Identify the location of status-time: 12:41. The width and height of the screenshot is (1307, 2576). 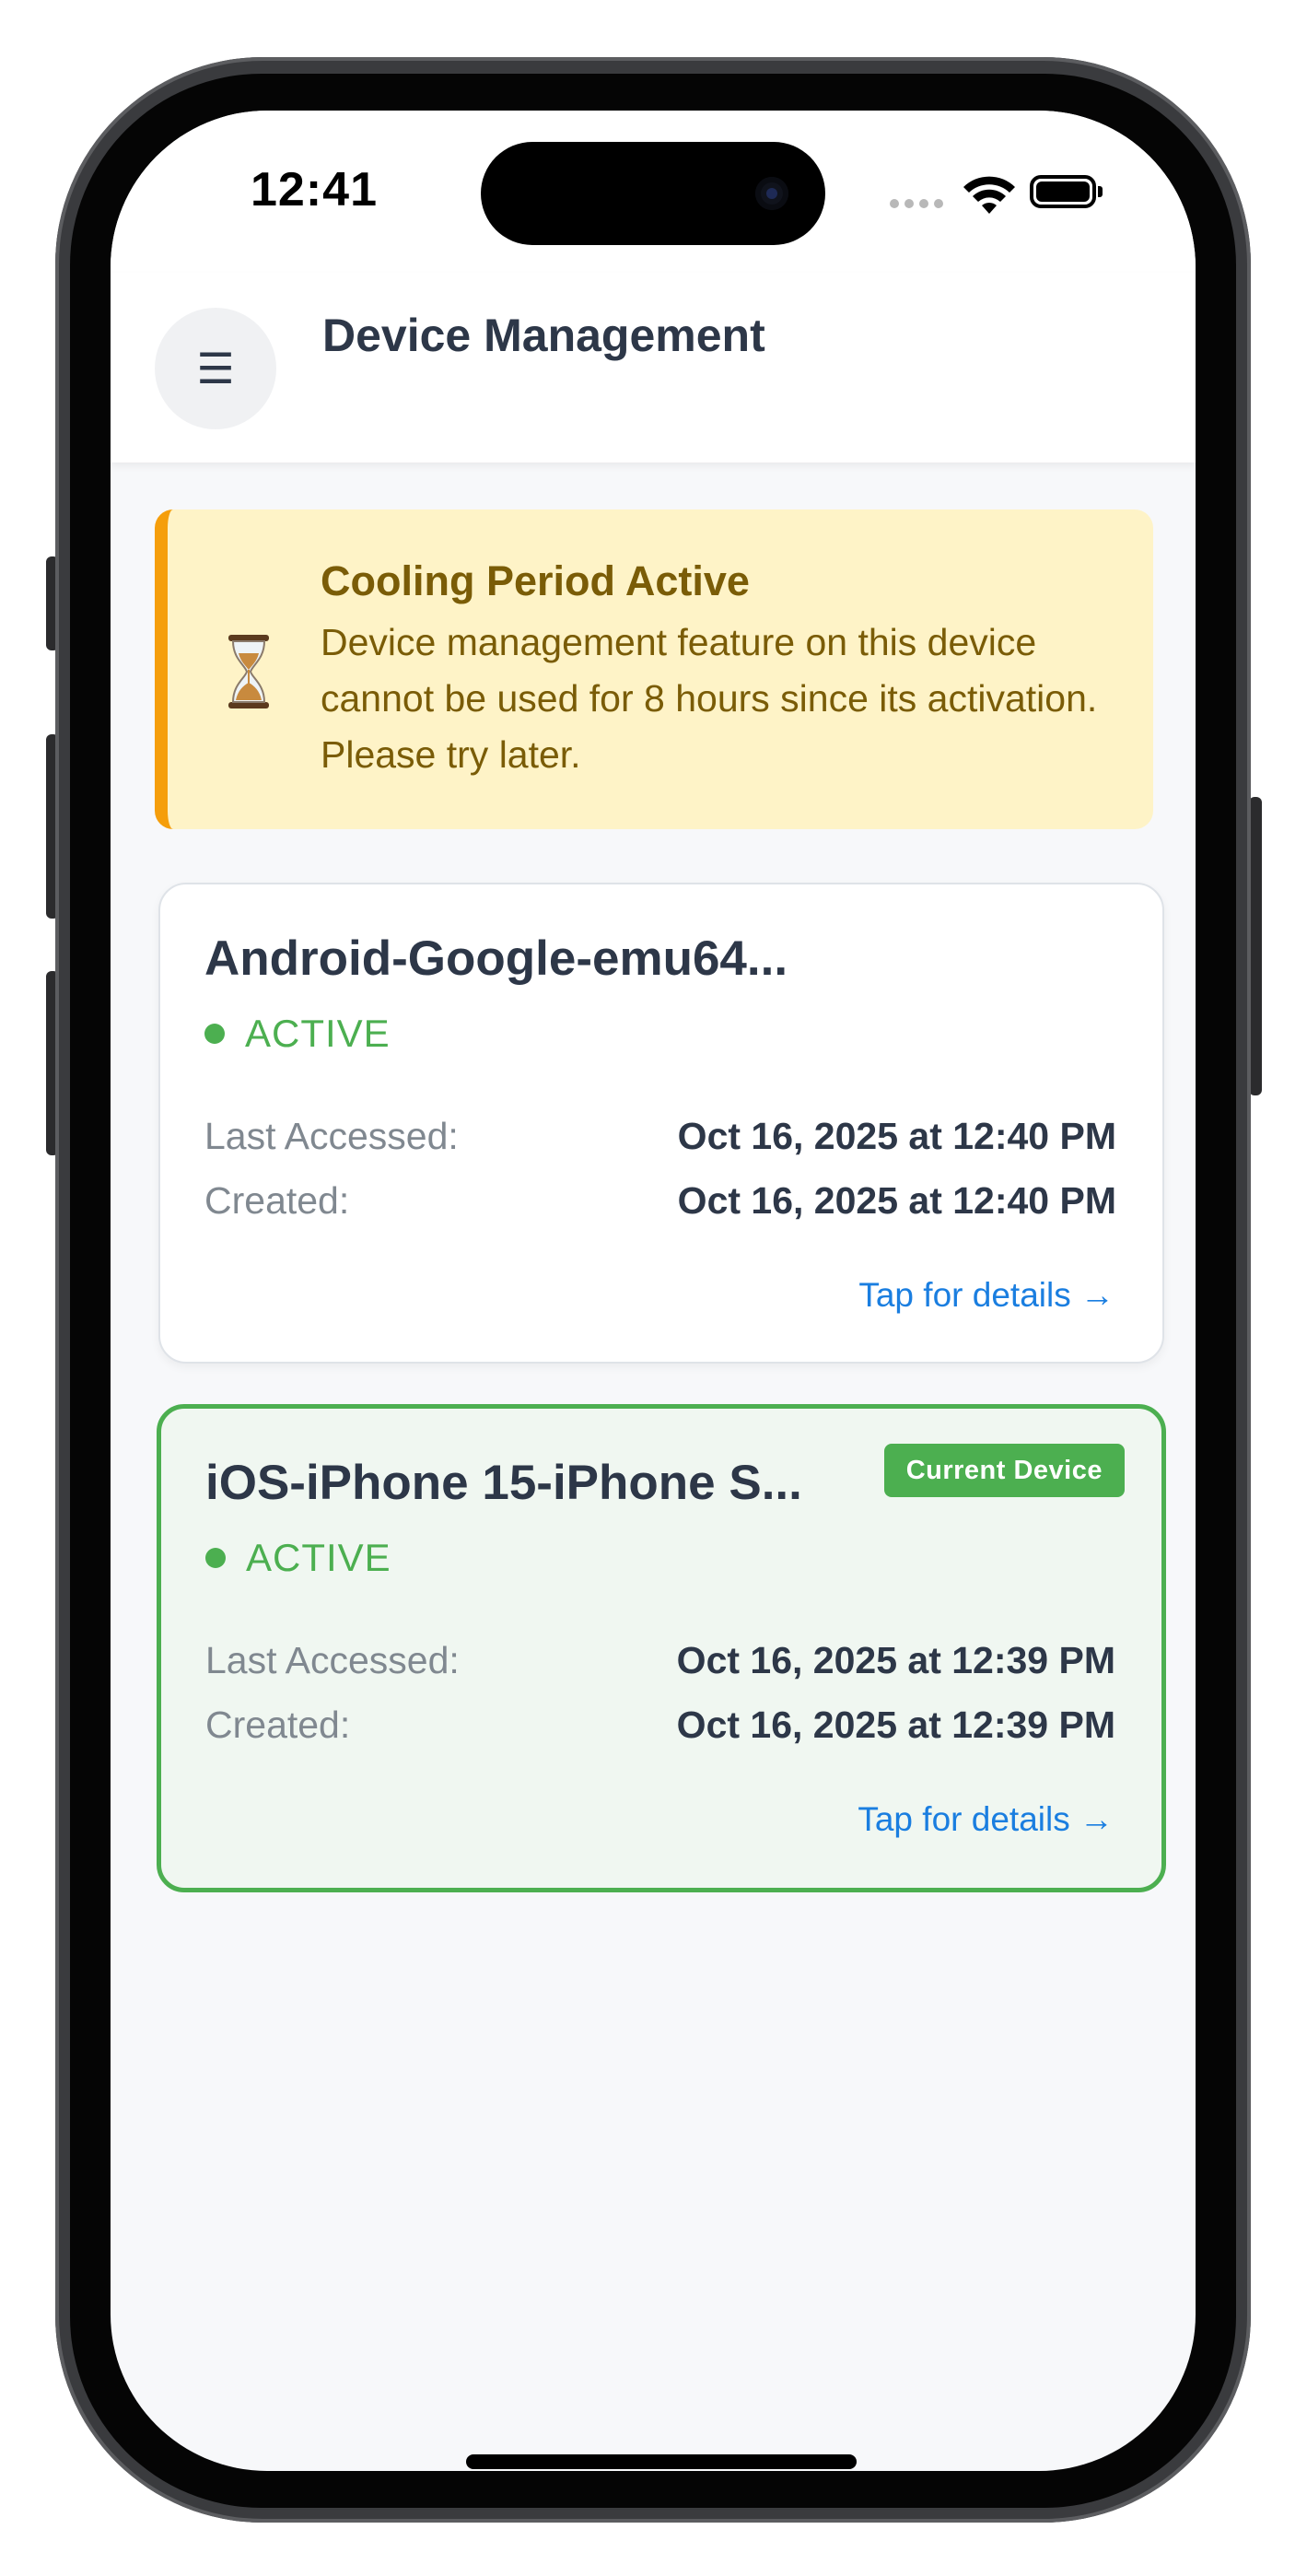
(315, 190).